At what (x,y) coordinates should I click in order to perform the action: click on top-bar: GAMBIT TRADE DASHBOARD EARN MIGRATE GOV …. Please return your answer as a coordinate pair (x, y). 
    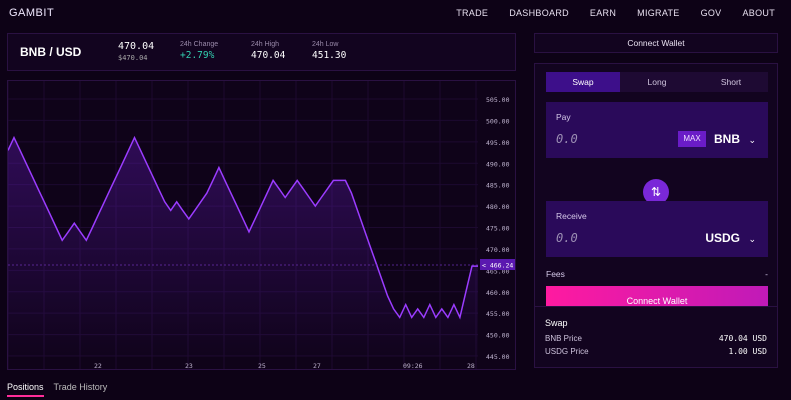
    Looking at the image, I should click on (395, 14).